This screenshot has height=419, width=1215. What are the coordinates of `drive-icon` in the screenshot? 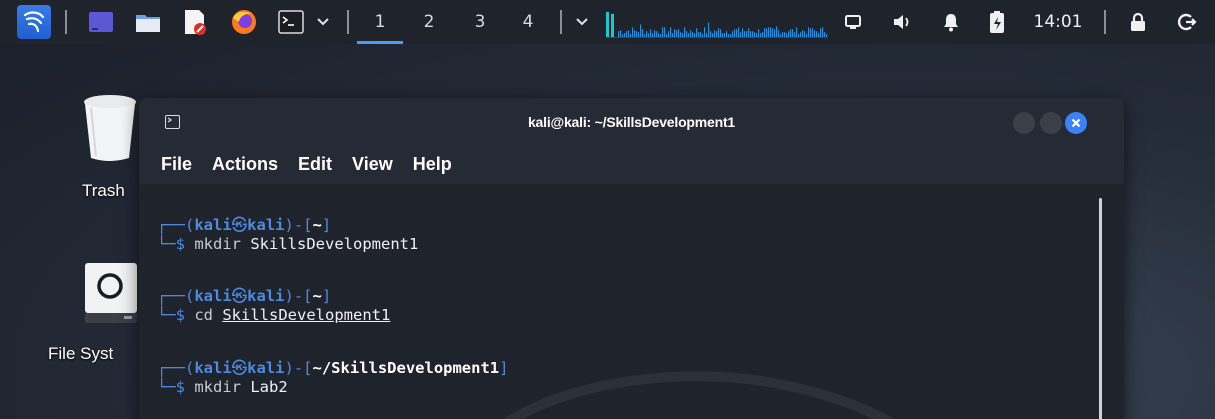 It's located at (111, 293).